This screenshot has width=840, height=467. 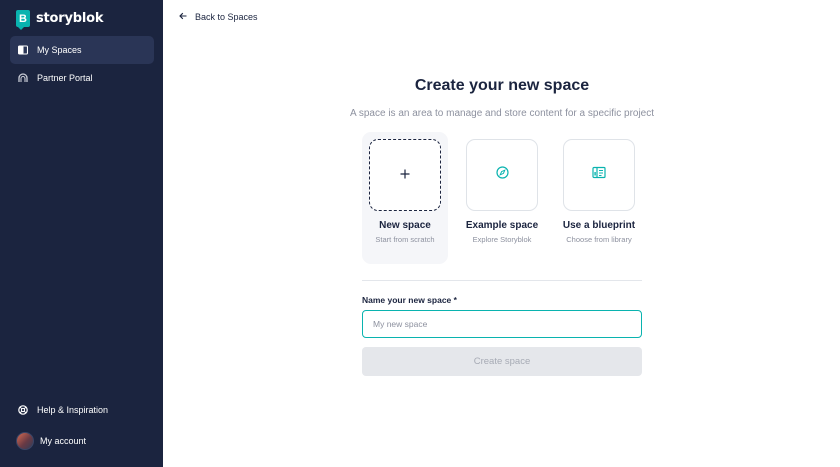 What do you see at coordinates (599, 239) in the screenshot?
I see `option-subtitle: Choose from library` at bounding box center [599, 239].